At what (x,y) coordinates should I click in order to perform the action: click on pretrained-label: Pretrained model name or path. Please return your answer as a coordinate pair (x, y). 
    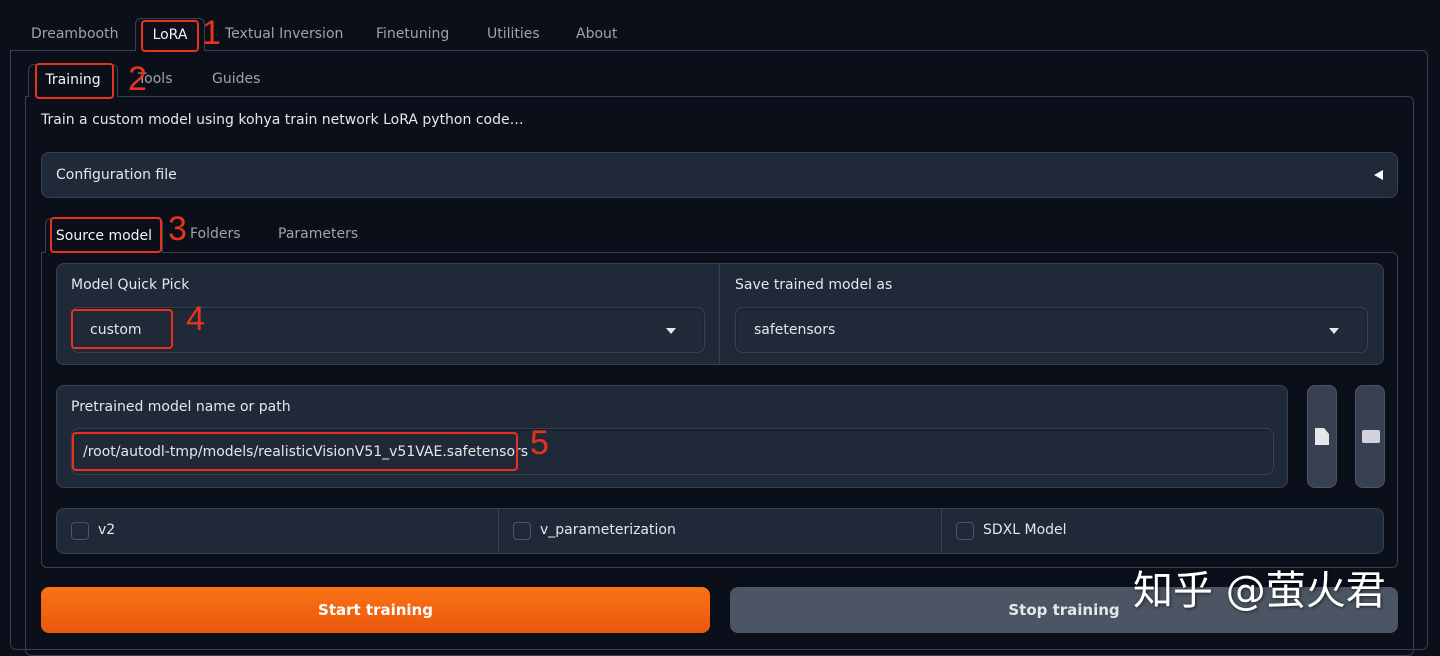
    Looking at the image, I should click on (181, 407).